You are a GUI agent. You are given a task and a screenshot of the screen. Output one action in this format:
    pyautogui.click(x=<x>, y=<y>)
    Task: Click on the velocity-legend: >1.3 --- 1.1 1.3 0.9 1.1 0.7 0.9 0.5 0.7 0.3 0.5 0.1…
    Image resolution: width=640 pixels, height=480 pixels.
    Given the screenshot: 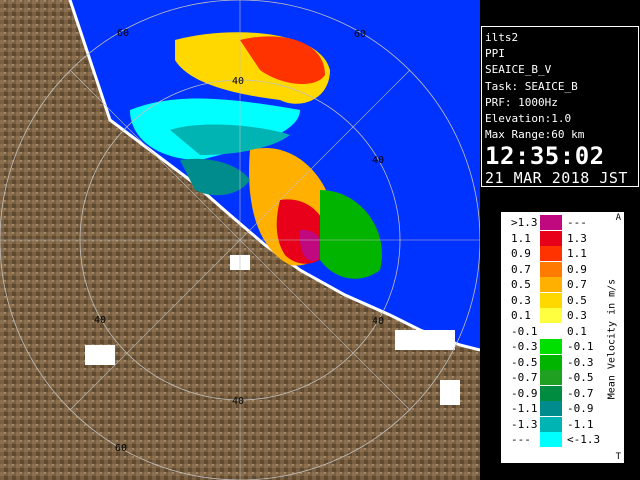 What is the action you would take?
    pyautogui.click(x=562, y=337)
    